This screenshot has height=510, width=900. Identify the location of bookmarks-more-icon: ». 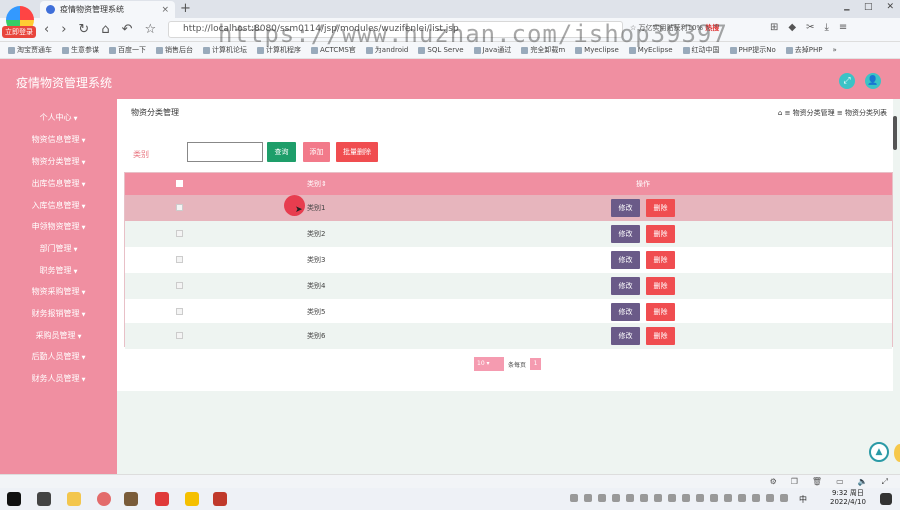
(834, 50).